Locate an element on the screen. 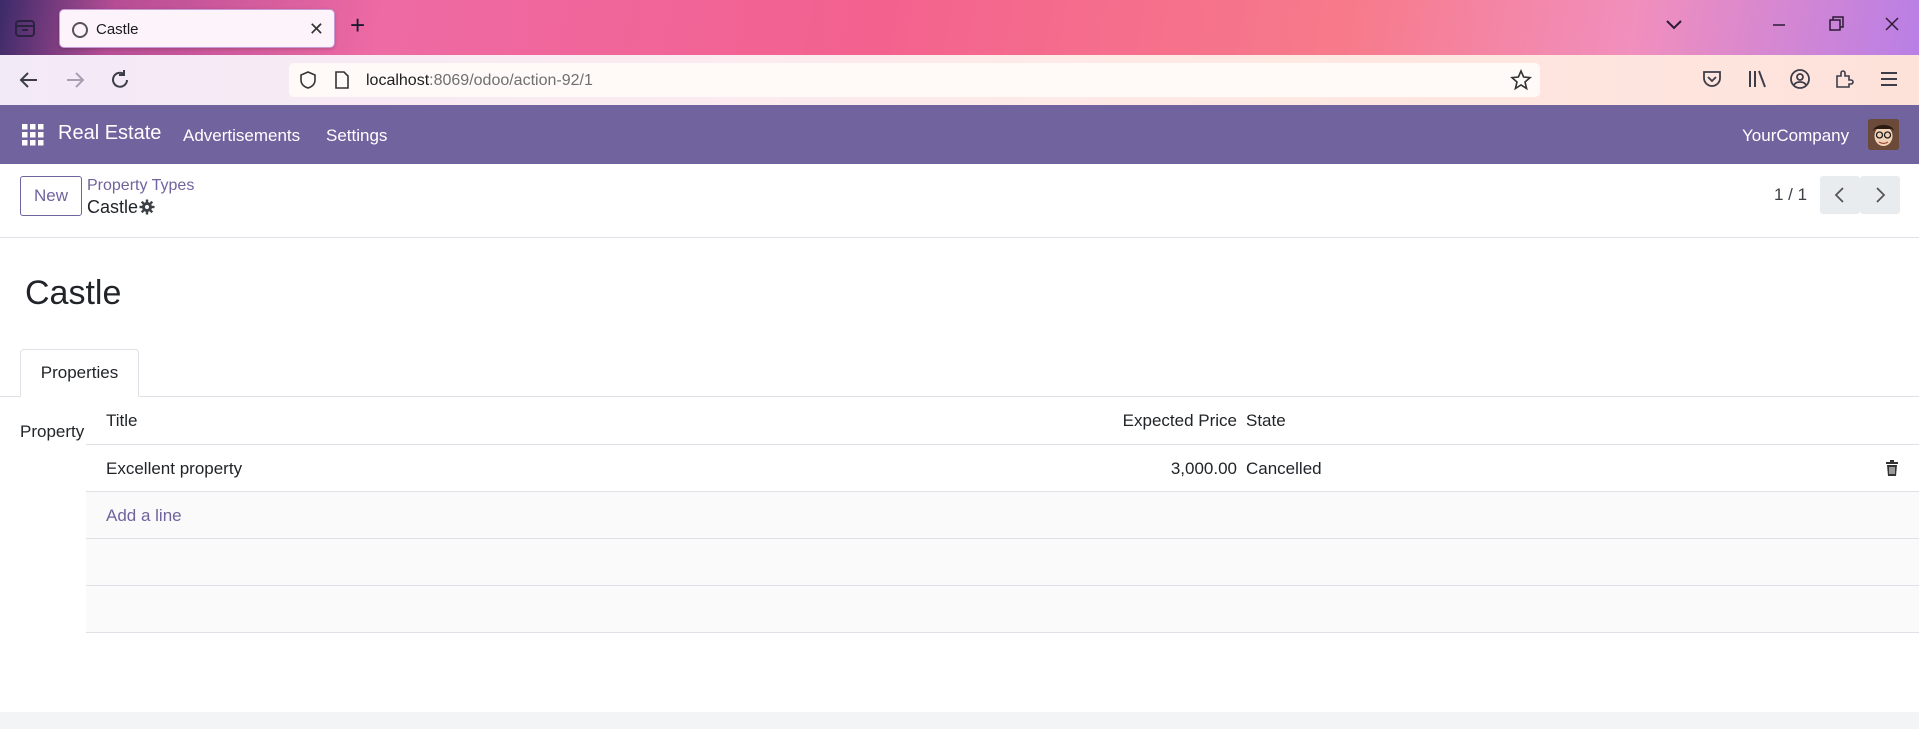 This screenshot has height=729, width=1919. url-text: localhost:8069/odoo/action-92/1 is located at coordinates (479, 81).